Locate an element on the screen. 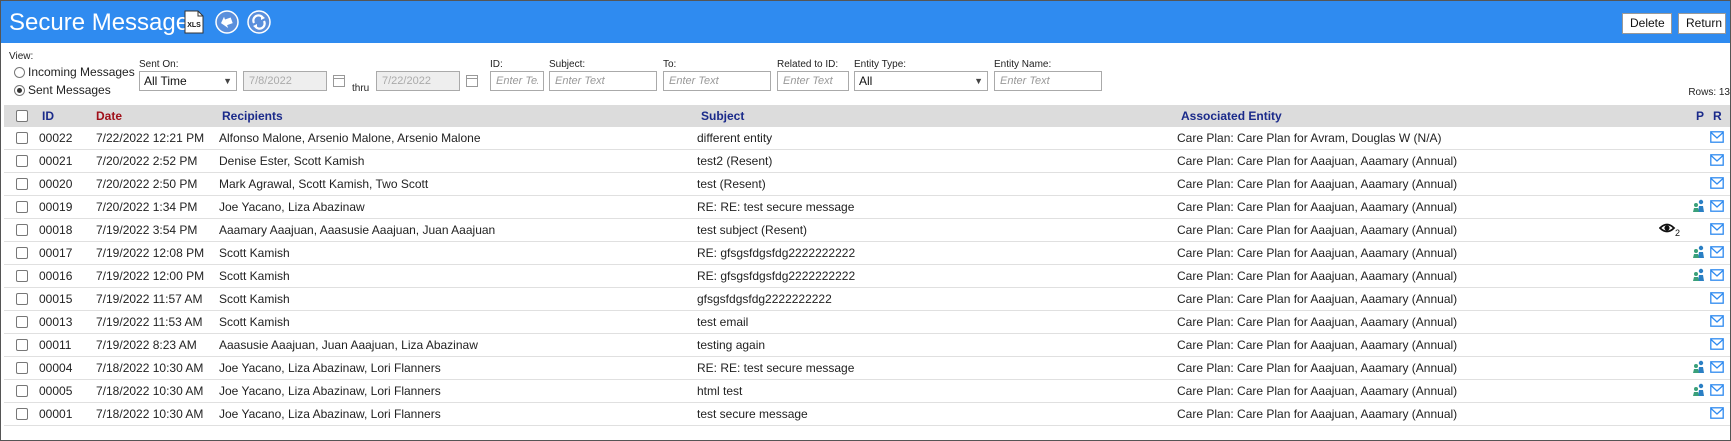  column-header-date: Date is located at coordinates (109, 116).